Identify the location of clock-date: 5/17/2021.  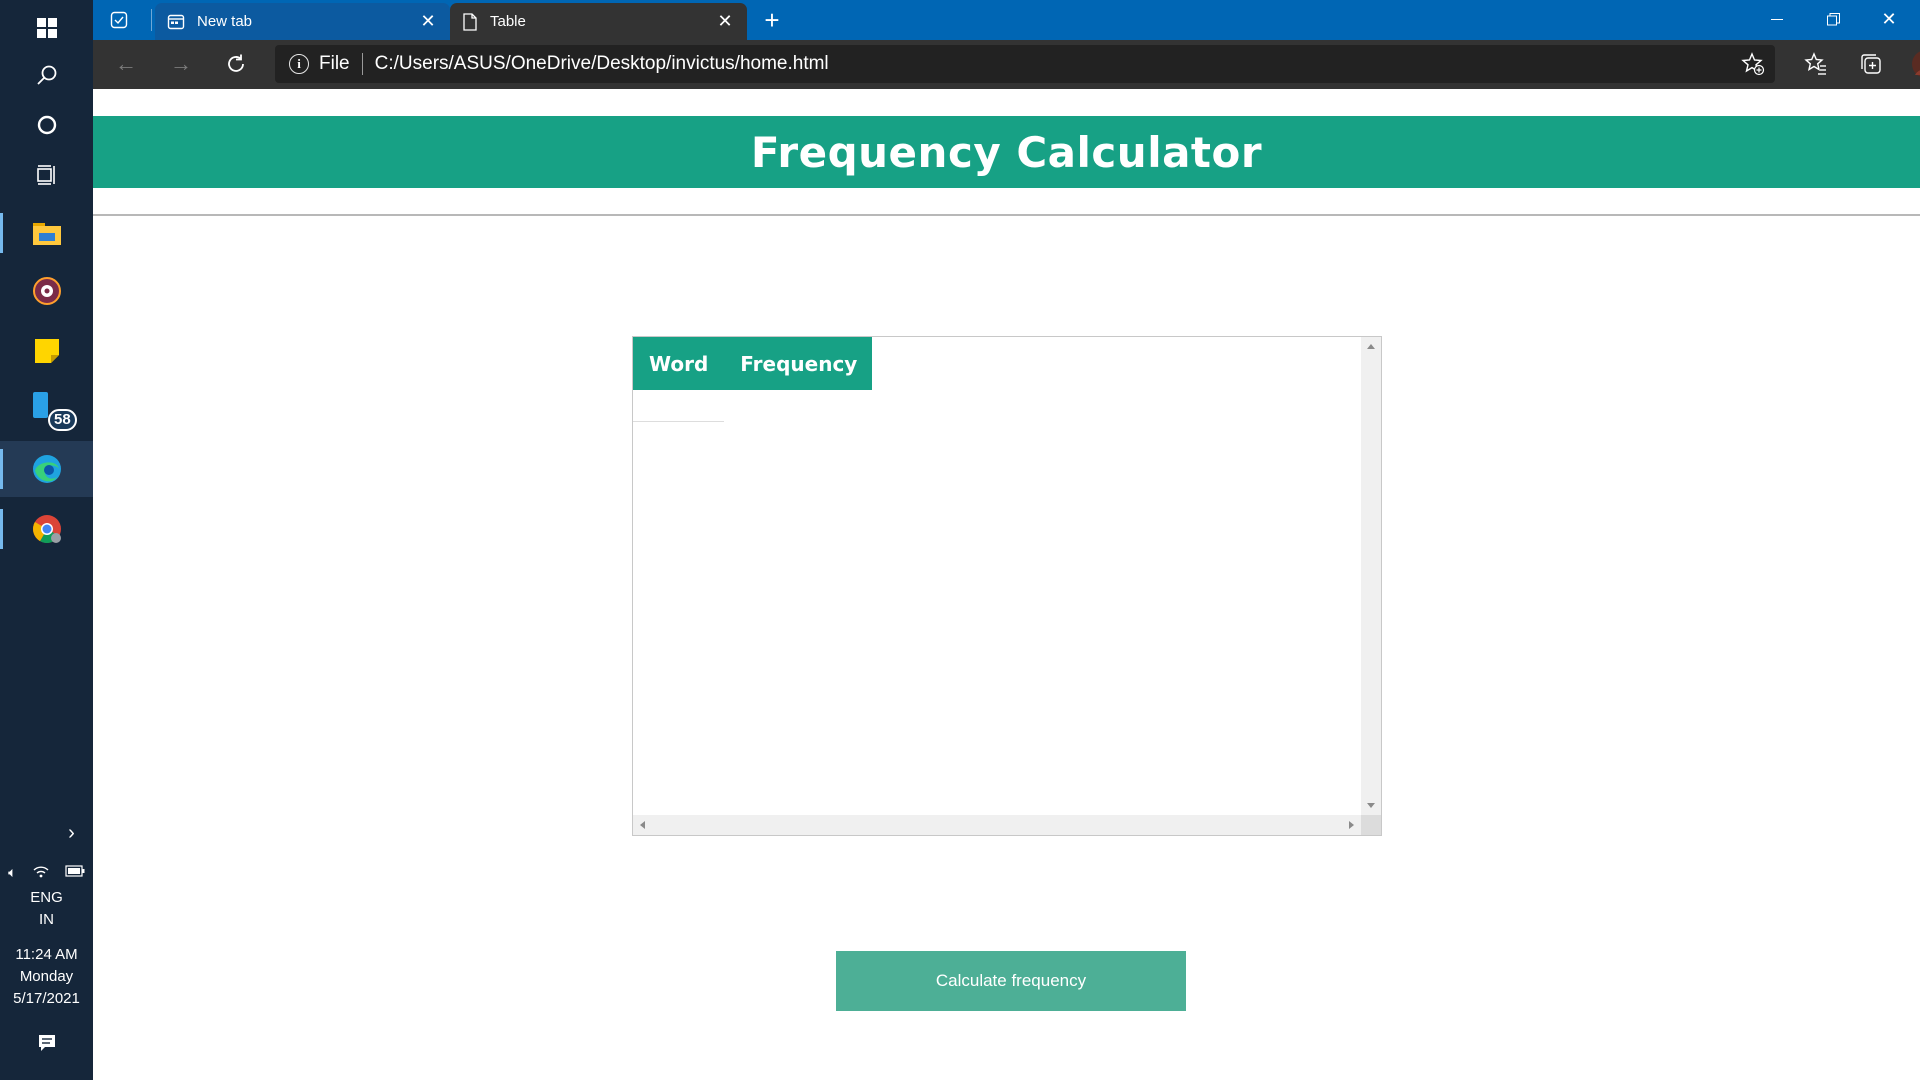
(46, 998).